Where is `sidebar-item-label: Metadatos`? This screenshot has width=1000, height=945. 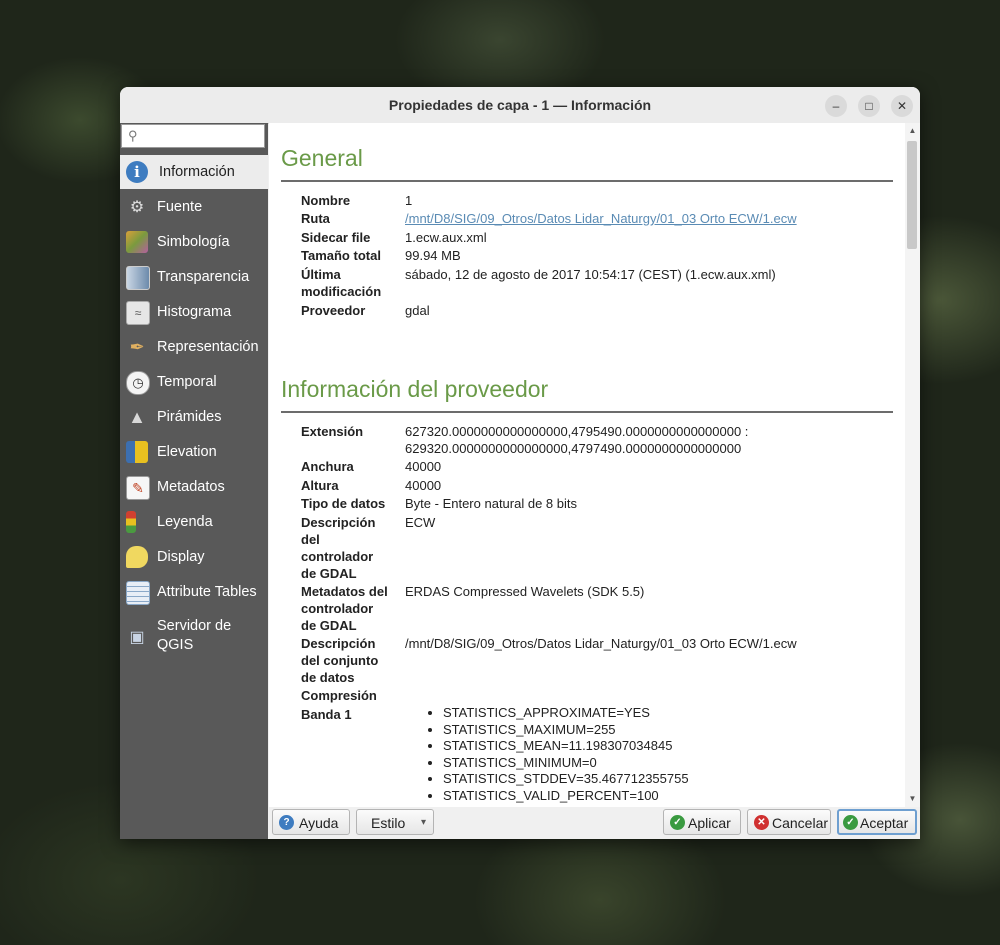
sidebar-item-label: Metadatos is located at coordinates (191, 487).